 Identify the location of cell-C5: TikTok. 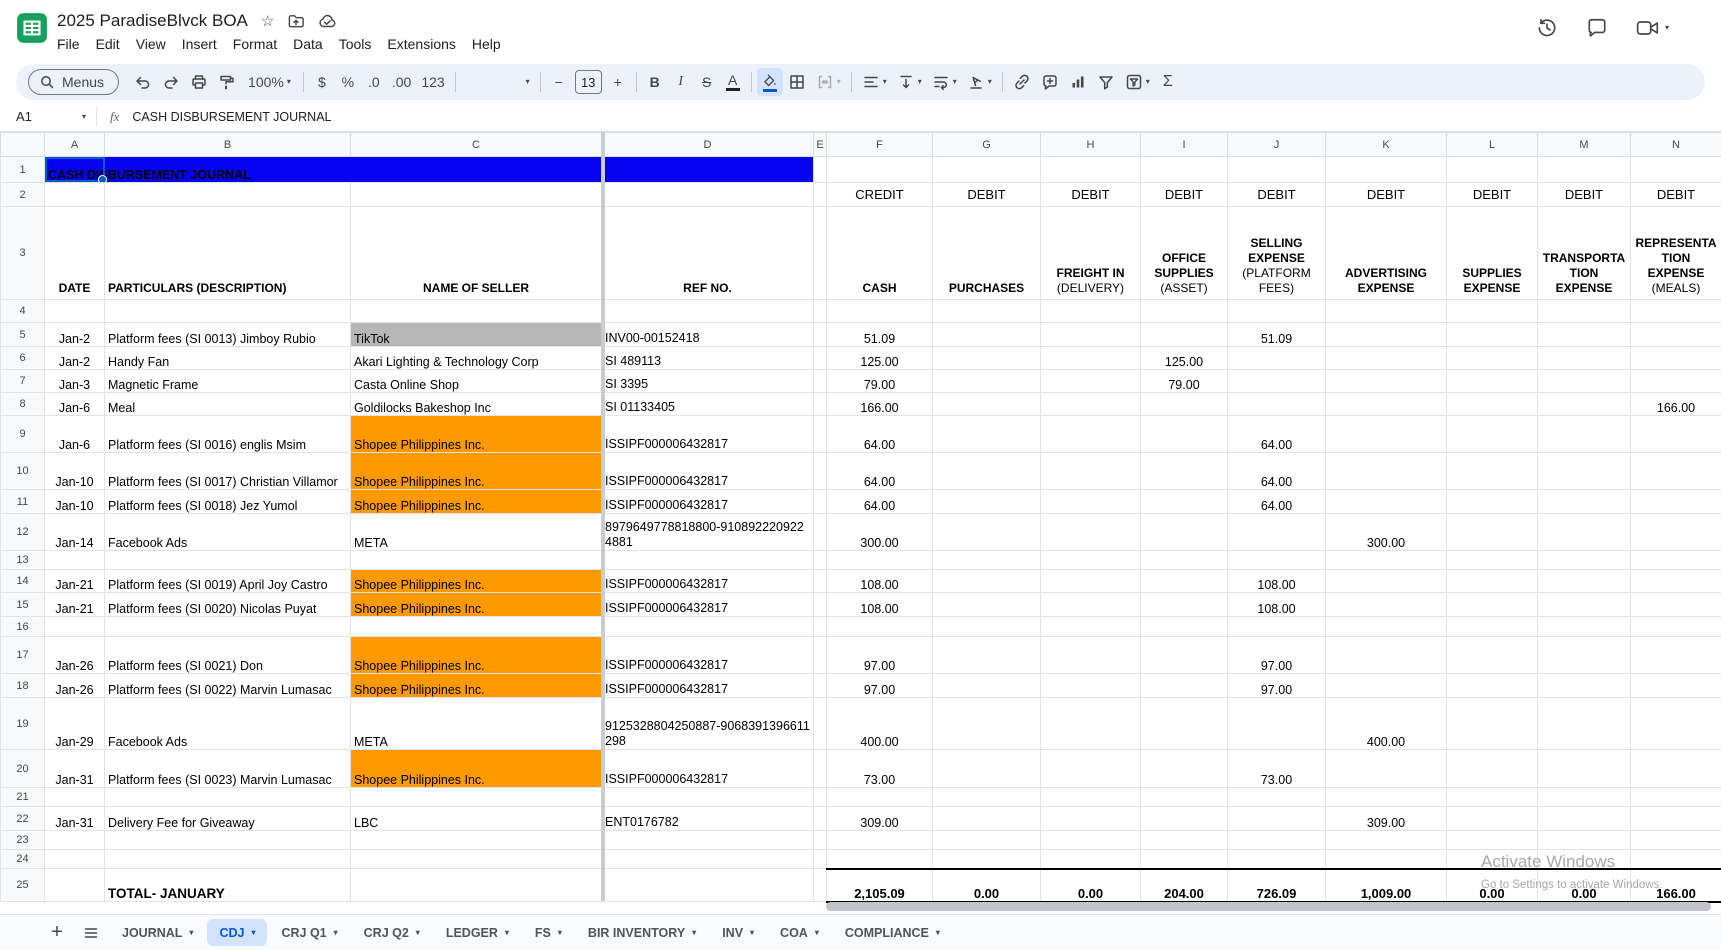
(476, 334).